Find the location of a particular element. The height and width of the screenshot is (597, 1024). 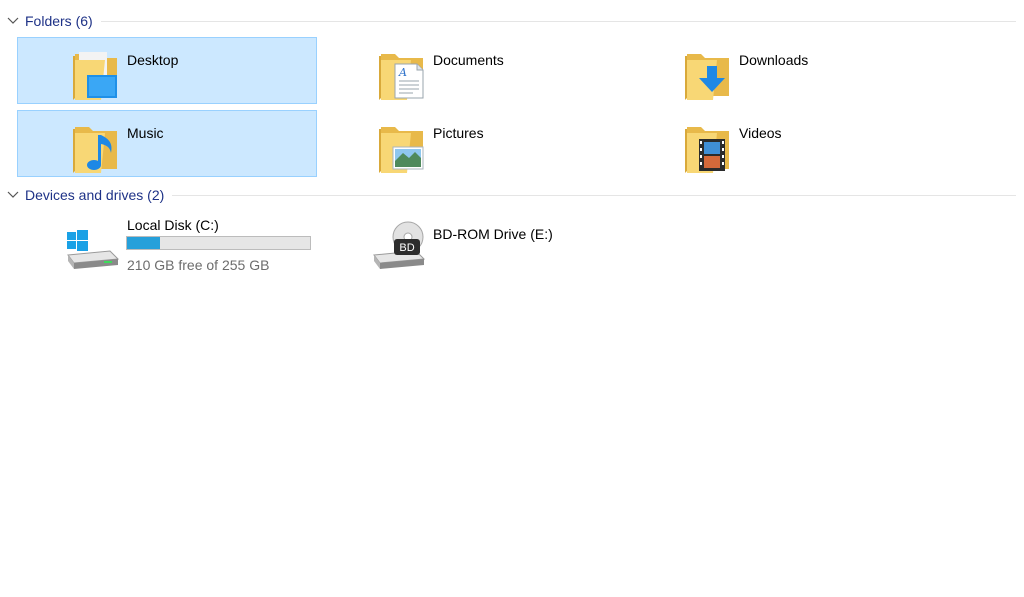

folder-music: Music is located at coordinates (167, 143).